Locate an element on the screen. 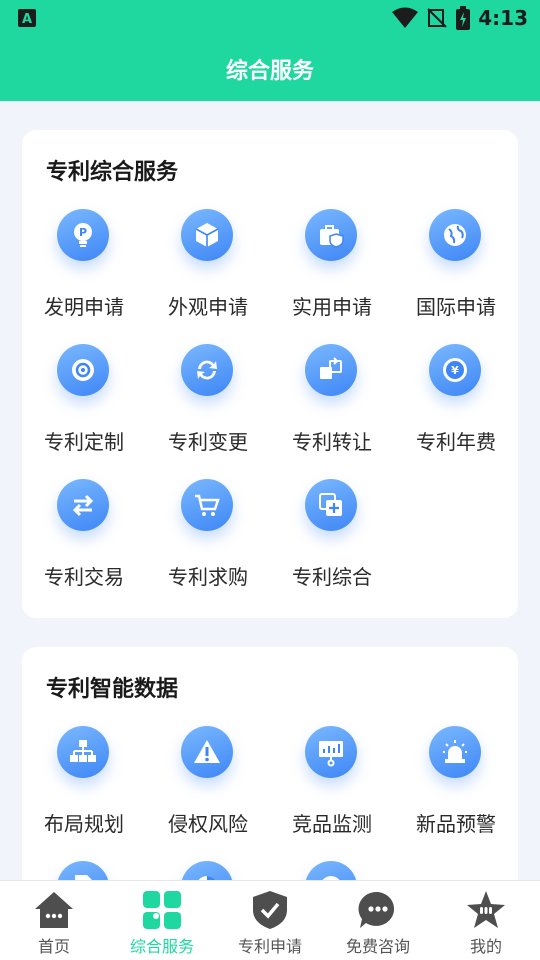  wifi-icon is located at coordinates (405, 17).